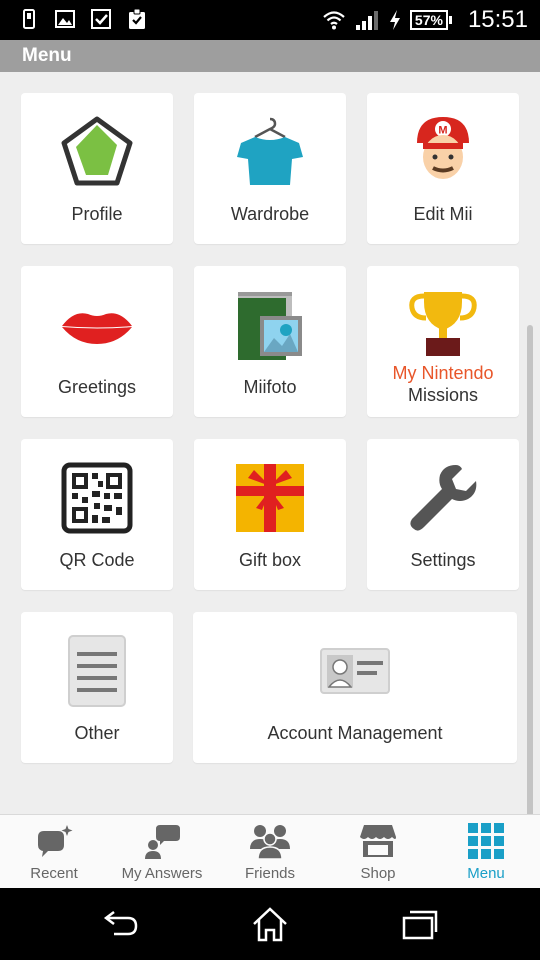 The image size is (540, 960). Describe the element at coordinates (497, 19) in the screenshot. I see `clock: 15:51` at that location.